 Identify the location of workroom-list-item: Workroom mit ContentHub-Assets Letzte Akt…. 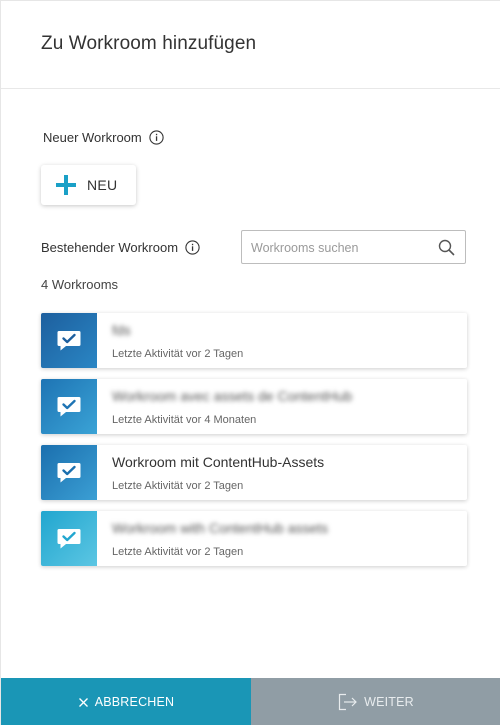
(254, 472).